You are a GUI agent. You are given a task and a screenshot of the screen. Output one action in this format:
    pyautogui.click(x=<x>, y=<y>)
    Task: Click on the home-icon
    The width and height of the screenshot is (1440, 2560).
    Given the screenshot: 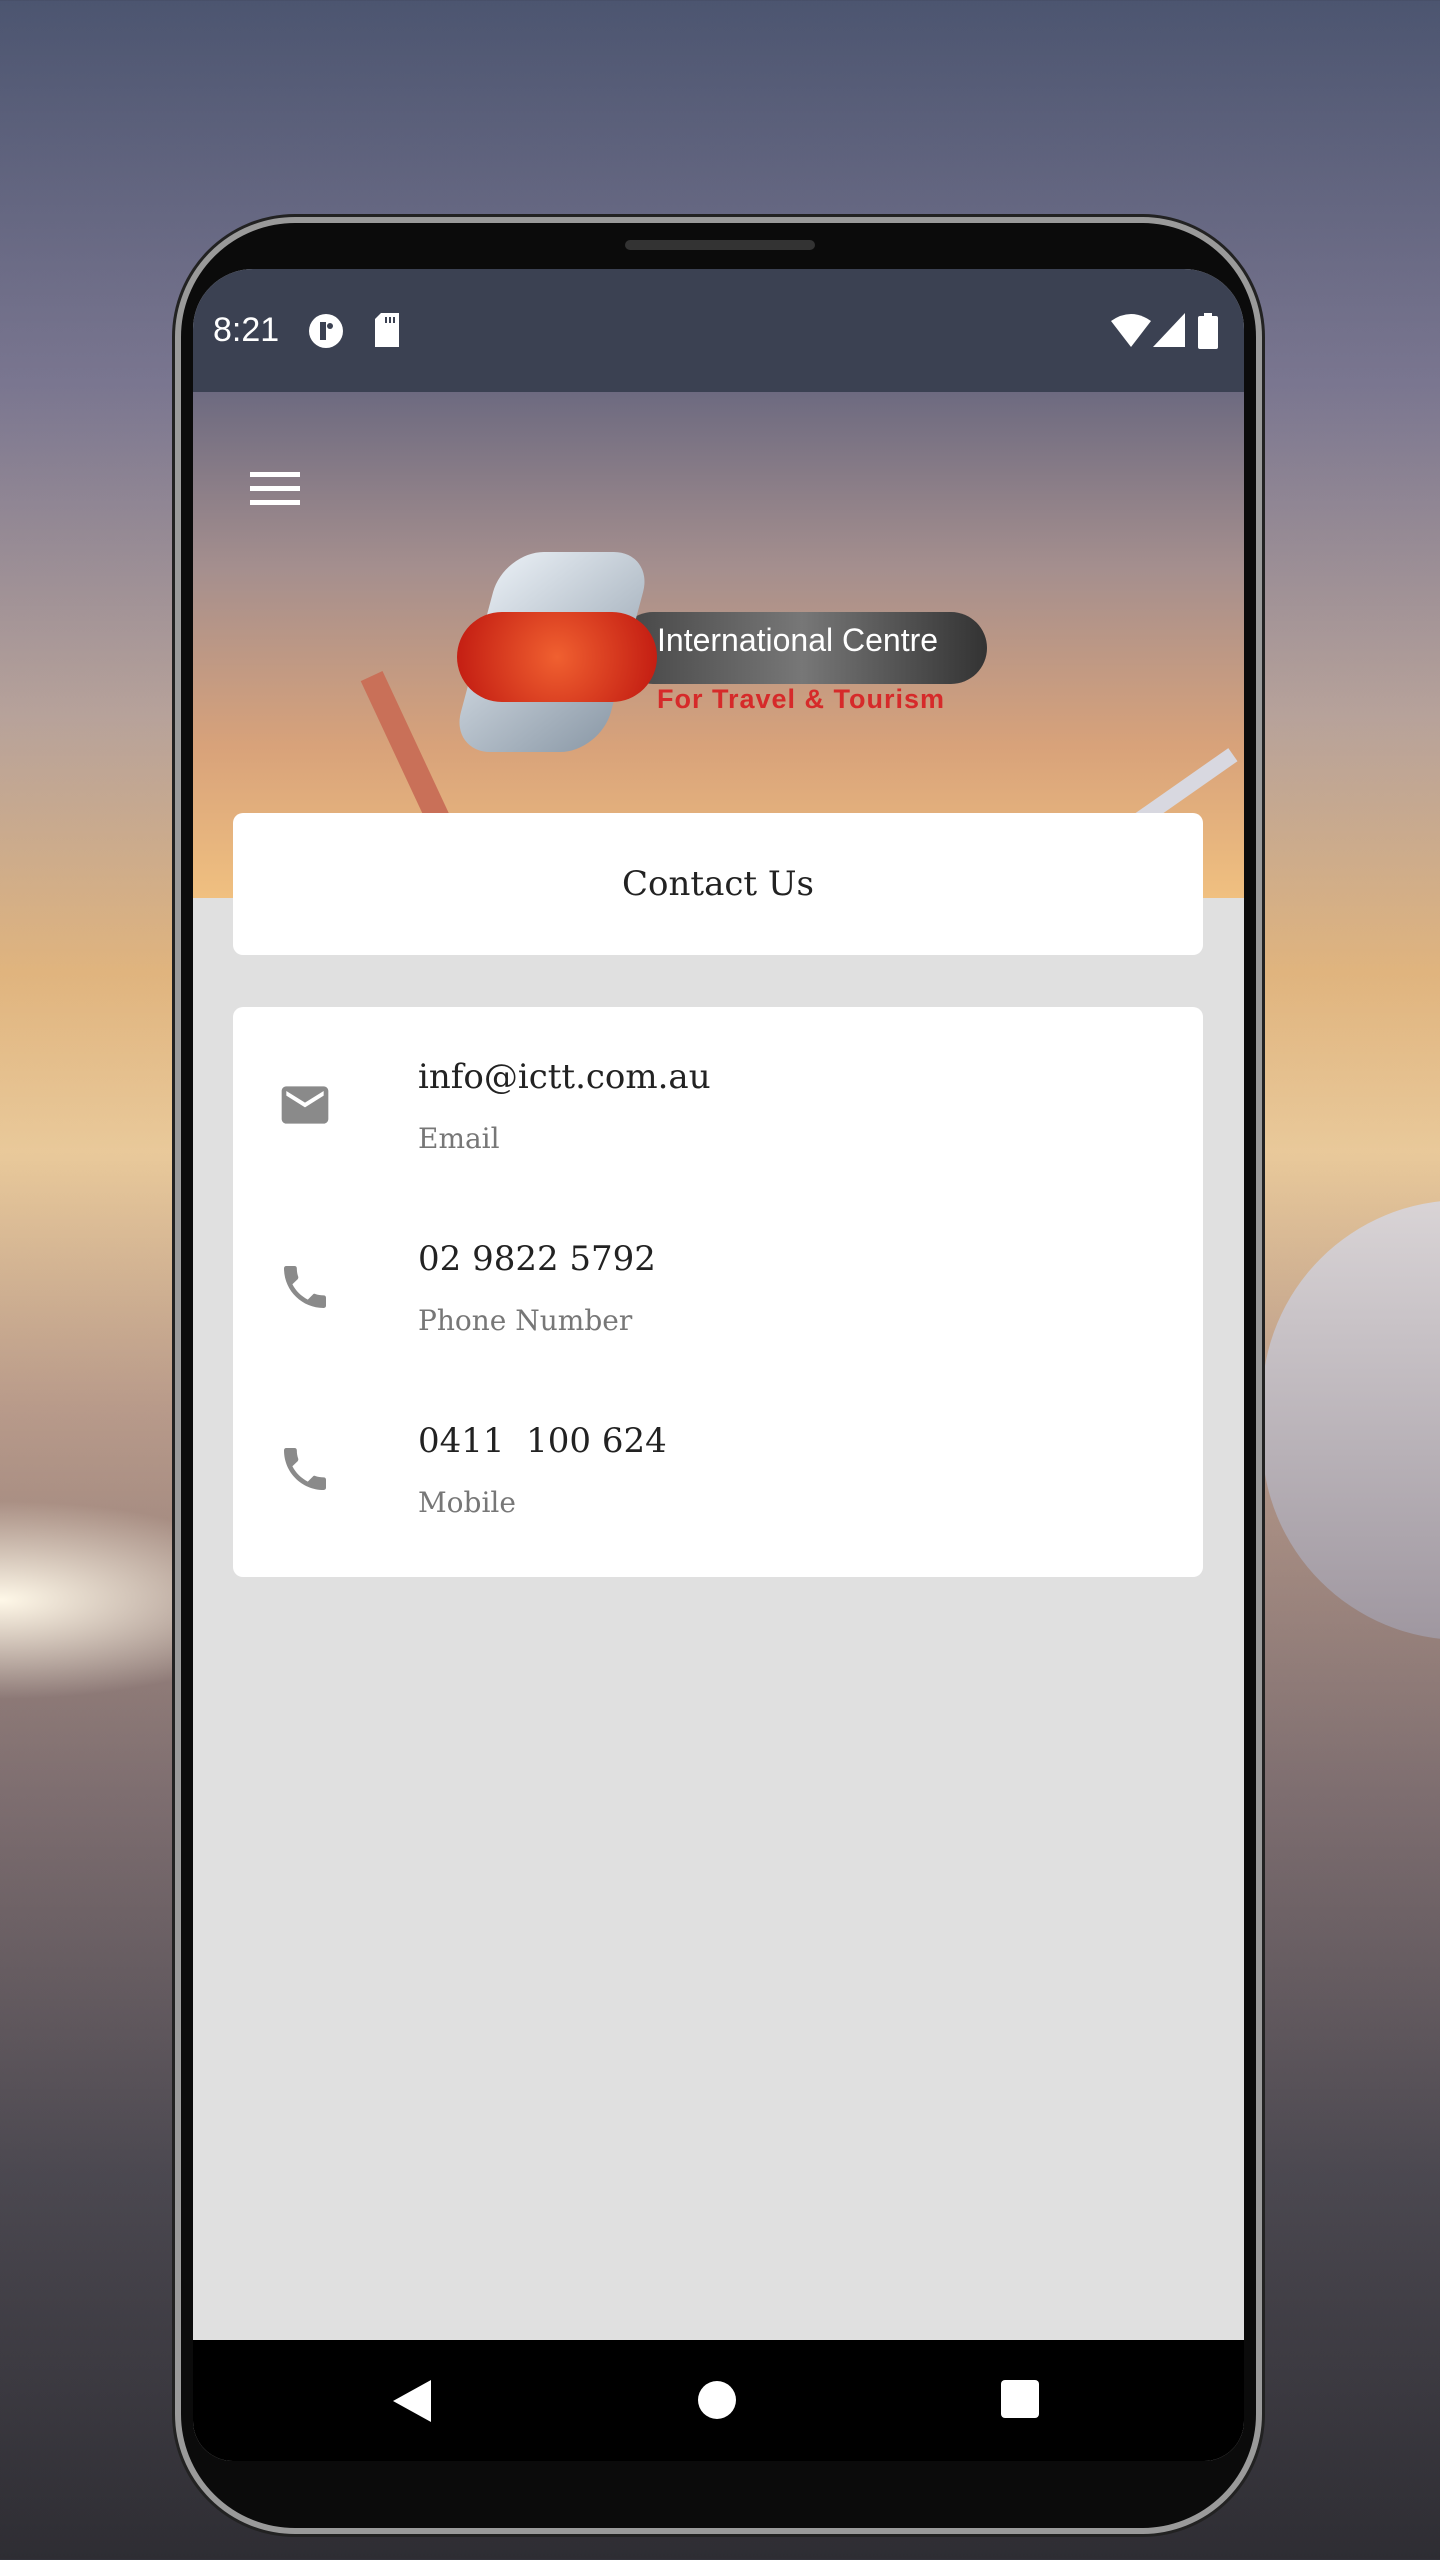 What is the action you would take?
    pyautogui.click(x=717, y=2400)
    